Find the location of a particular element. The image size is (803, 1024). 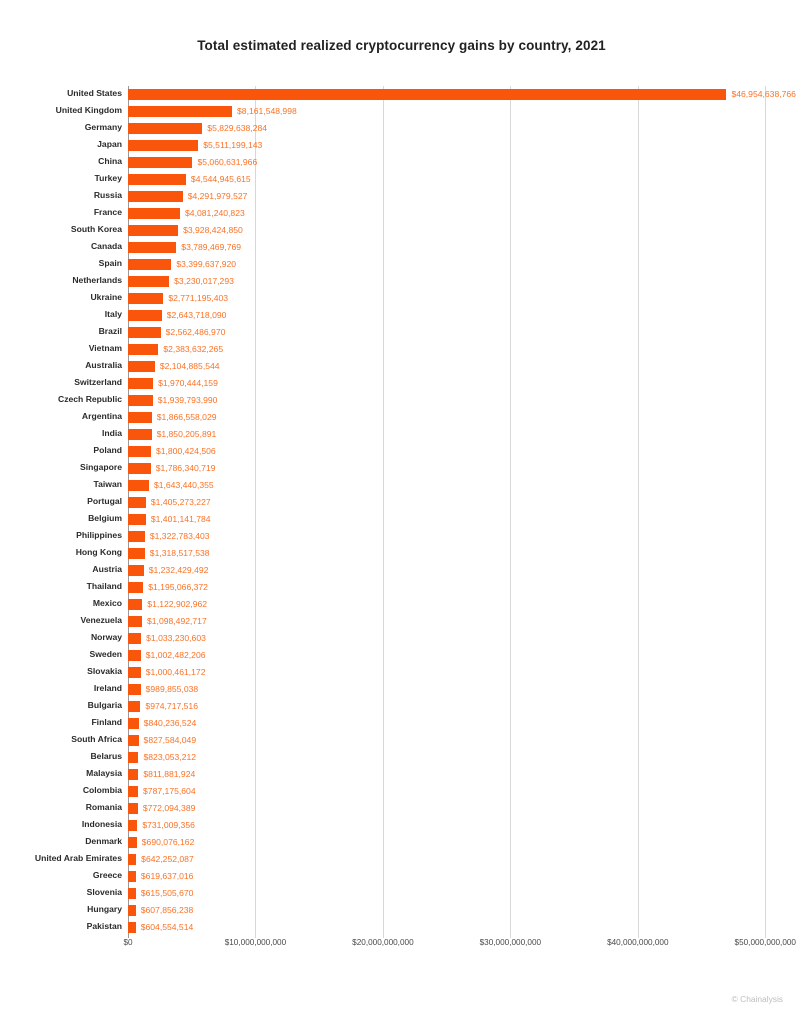

bar-track: $3,928,424,850 is located at coordinates (465, 230).